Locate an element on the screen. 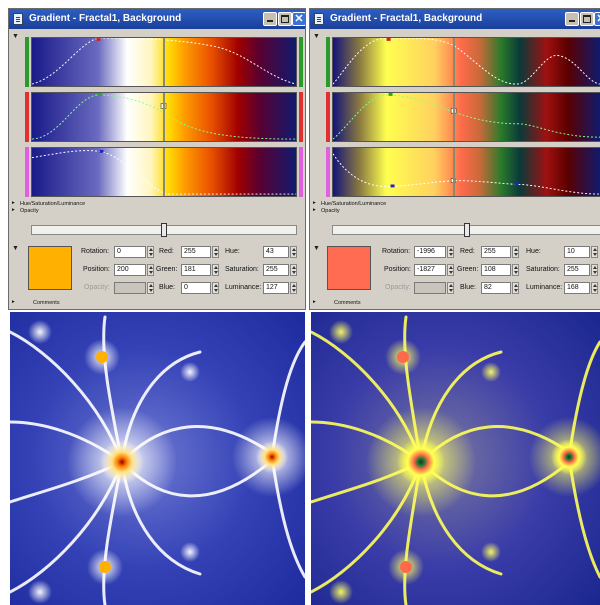 The image size is (600, 605). blue-field: 82 is located at coordinates (496, 288).